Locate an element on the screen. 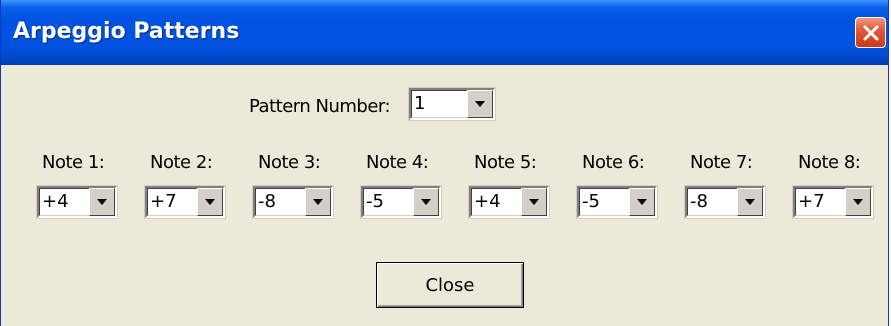 The width and height of the screenshot is (891, 326). close-button: Close is located at coordinates (450, 285).